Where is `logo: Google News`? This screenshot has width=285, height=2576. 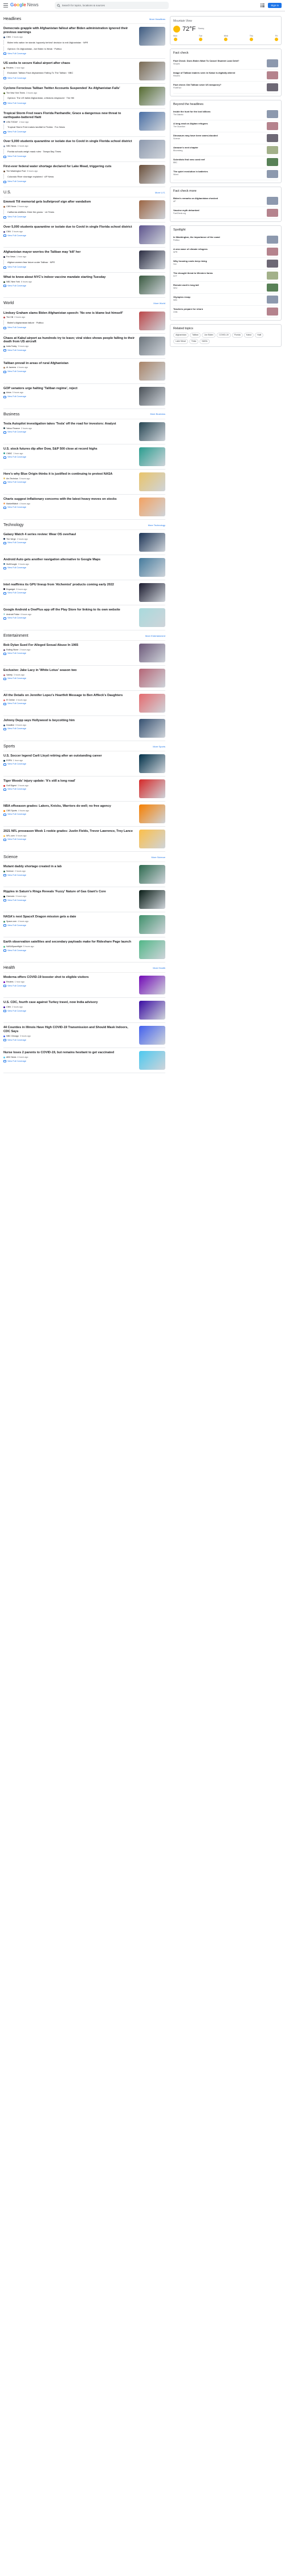
logo: Google News is located at coordinates (24, 5).